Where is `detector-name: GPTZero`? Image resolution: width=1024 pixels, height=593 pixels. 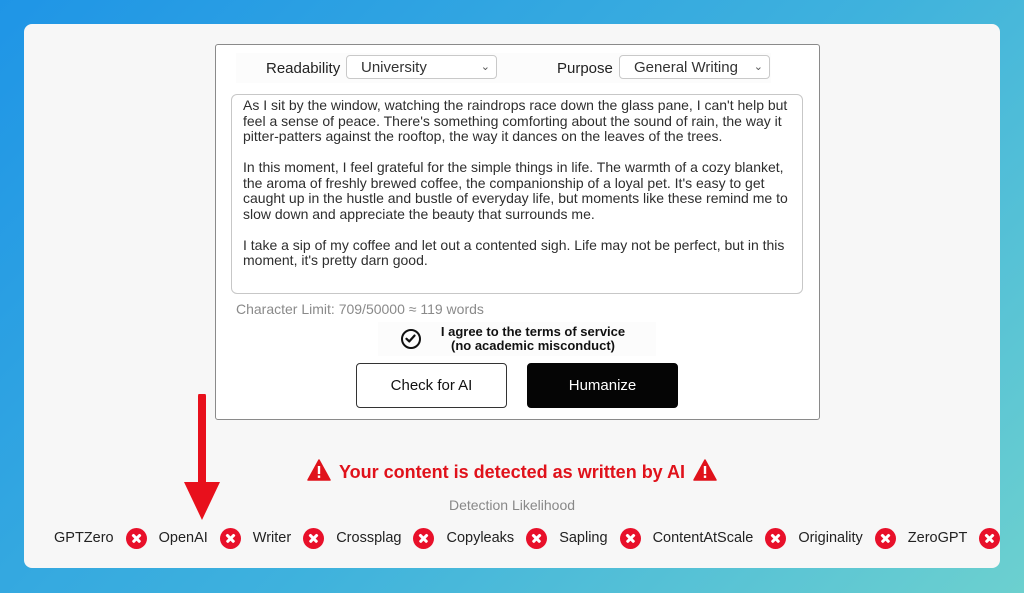 detector-name: GPTZero is located at coordinates (84, 538).